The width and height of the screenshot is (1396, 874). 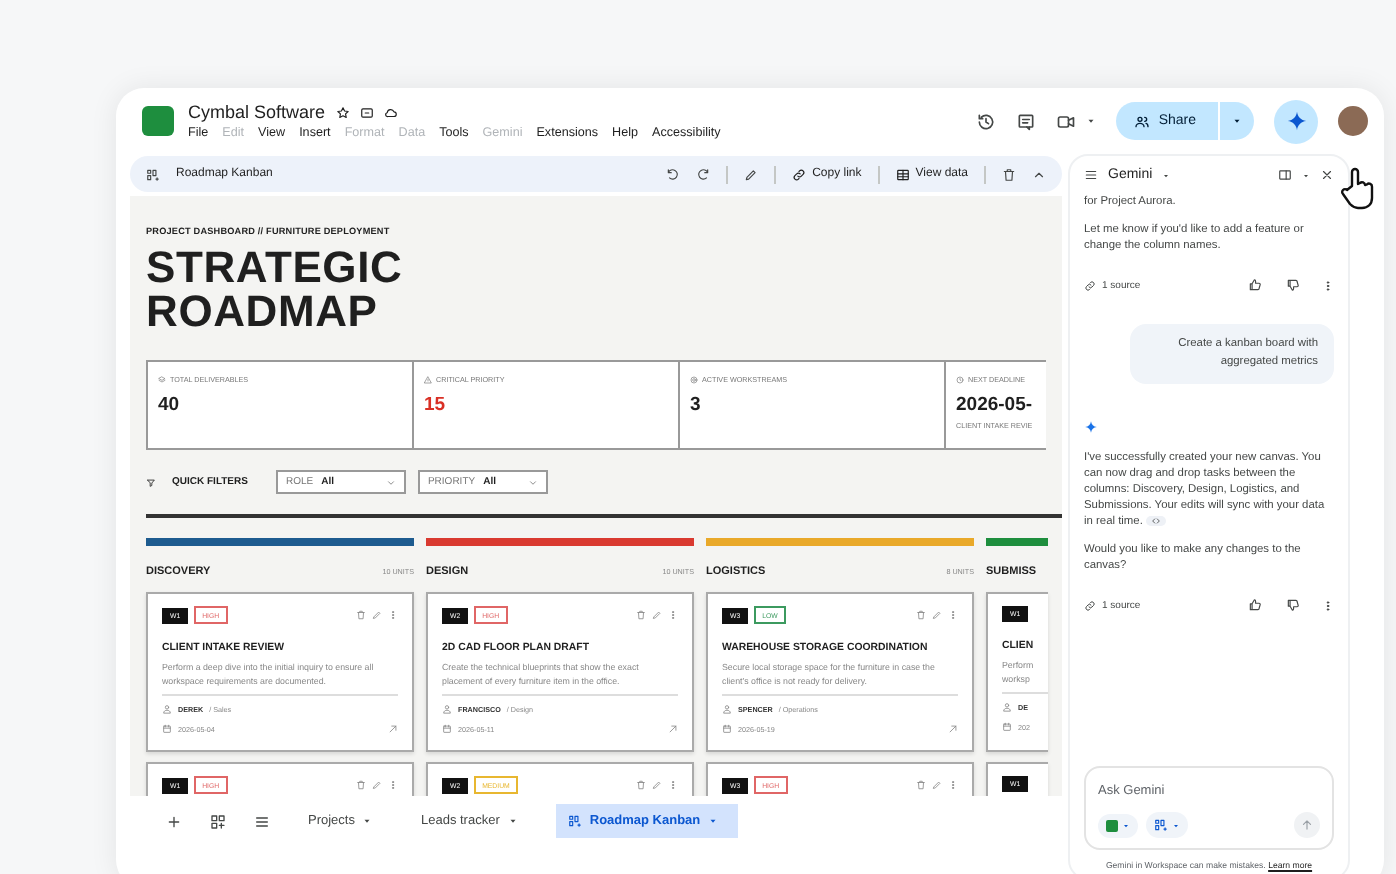 I want to click on people-icon, so click(x=1142, y=121).